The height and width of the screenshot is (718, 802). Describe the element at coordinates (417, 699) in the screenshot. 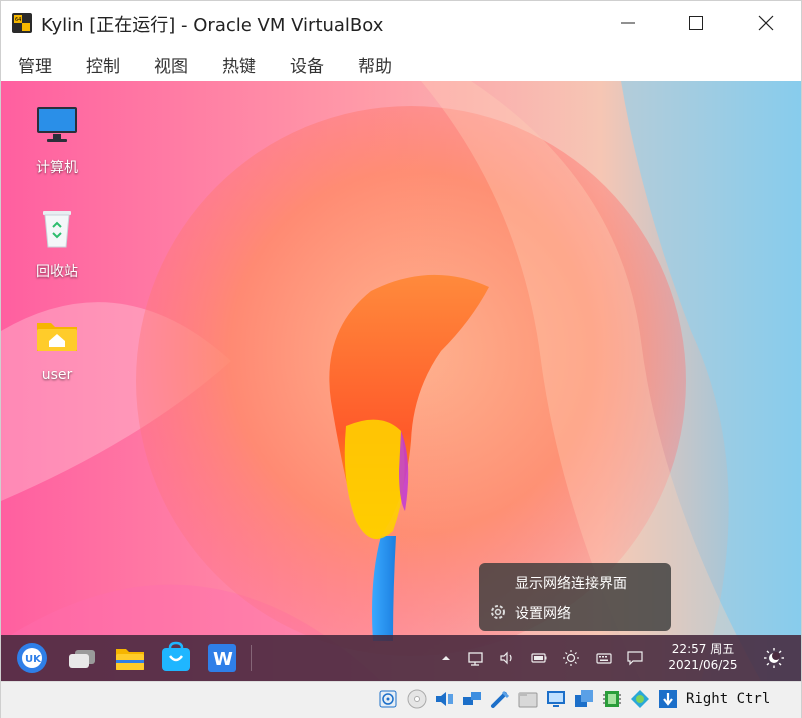

I see `optical-drive-icon` at that location.